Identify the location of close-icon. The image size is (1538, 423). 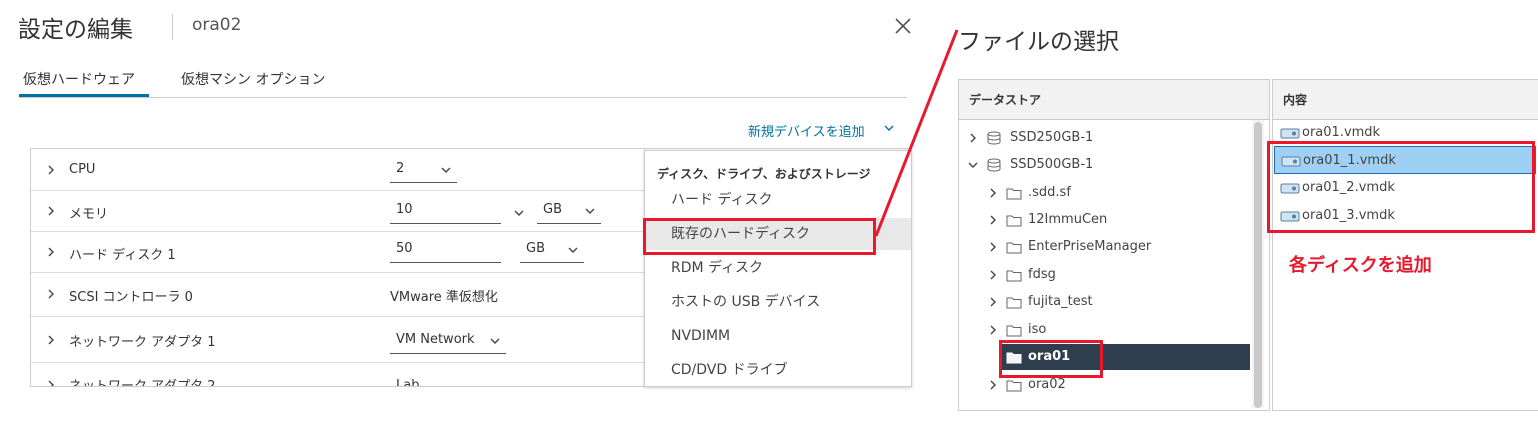
(903, 26).